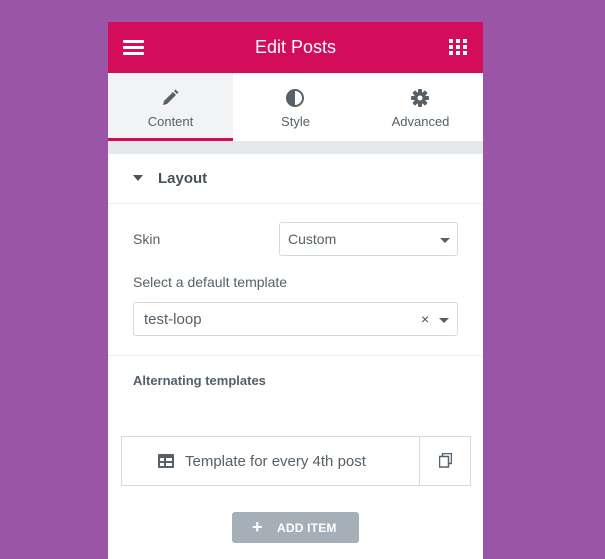 The width and height of the screenshot is (605, 559). Describe the element at coordinates (295, 98) in the screenshot. I see `half-circle-icon` at that location.